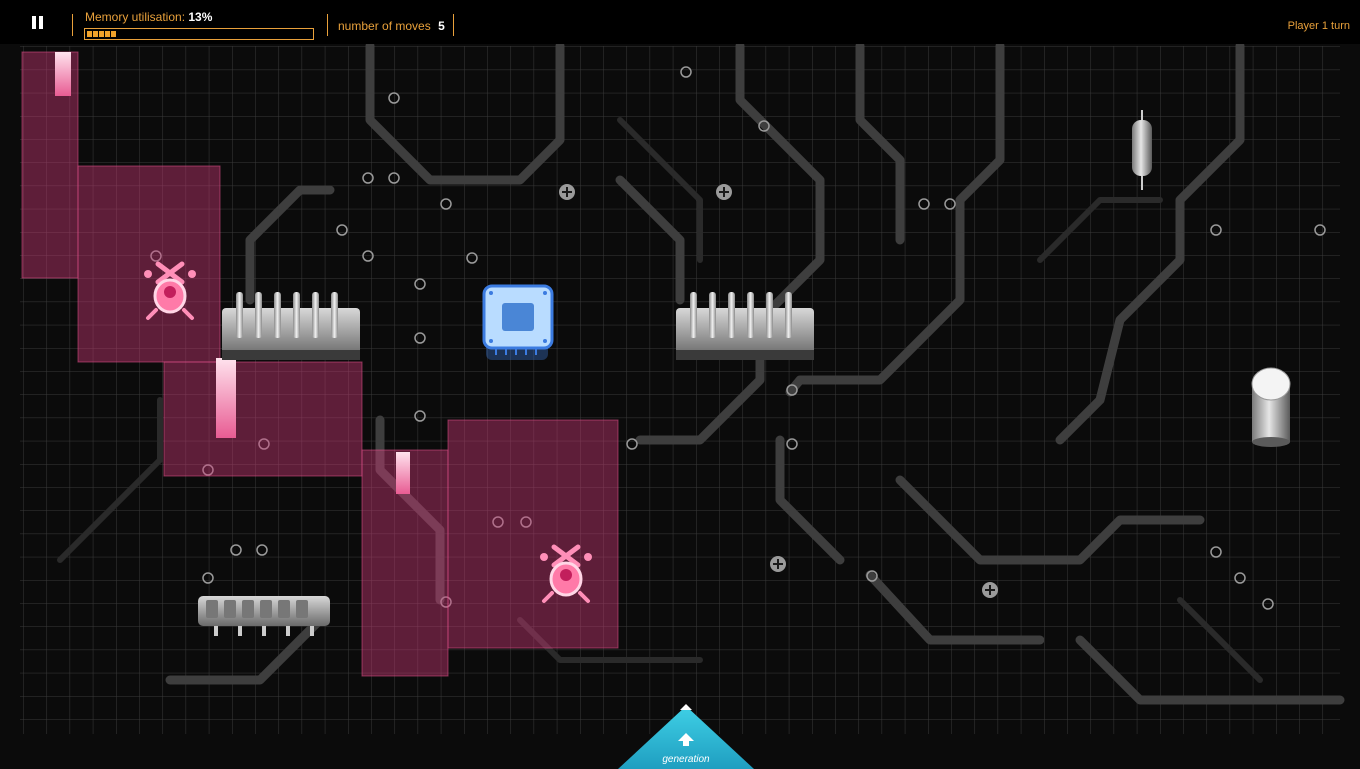  Describe the element at coordinates (686, 759) in the screenshot. I see `generation-label: generation` at that location.